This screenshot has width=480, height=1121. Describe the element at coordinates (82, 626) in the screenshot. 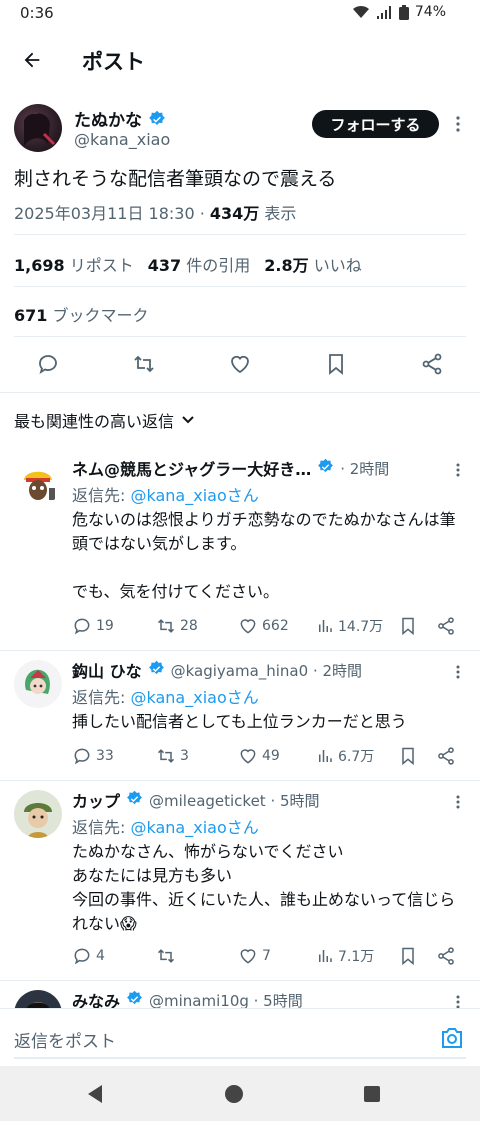

I see `comment-icon` at that location.